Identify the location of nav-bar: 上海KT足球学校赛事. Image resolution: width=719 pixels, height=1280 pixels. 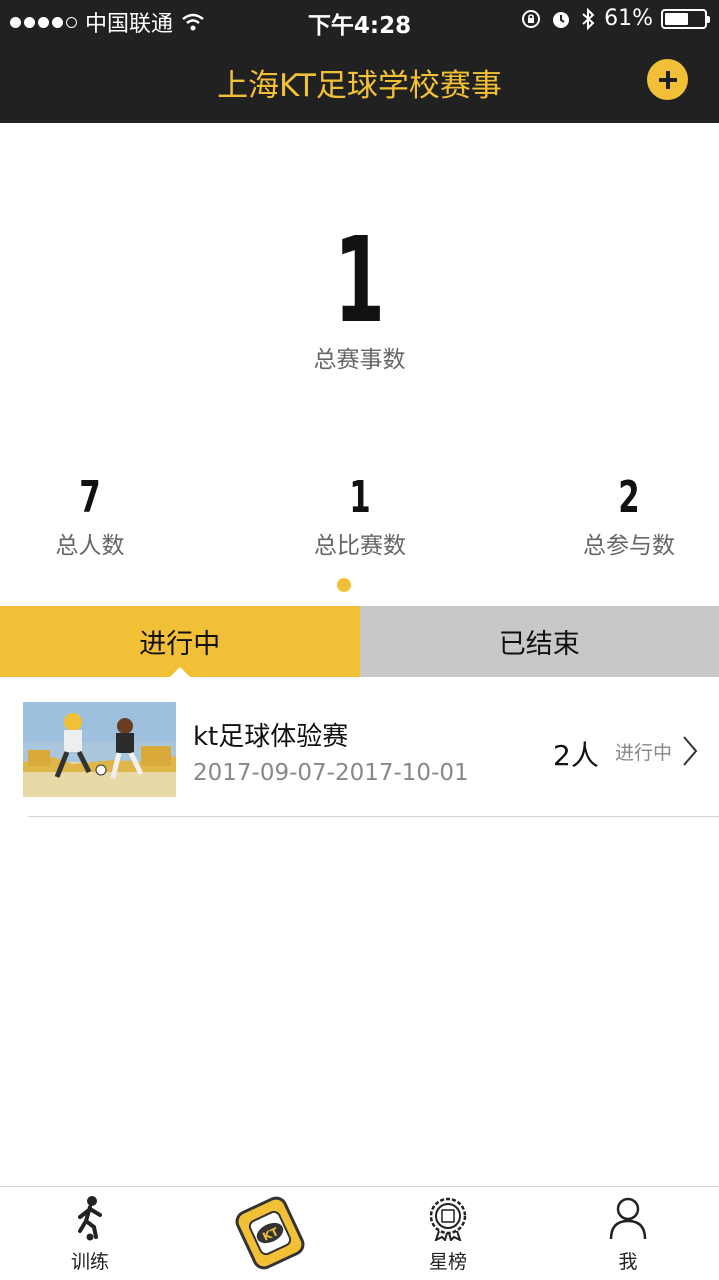
(359, 81).